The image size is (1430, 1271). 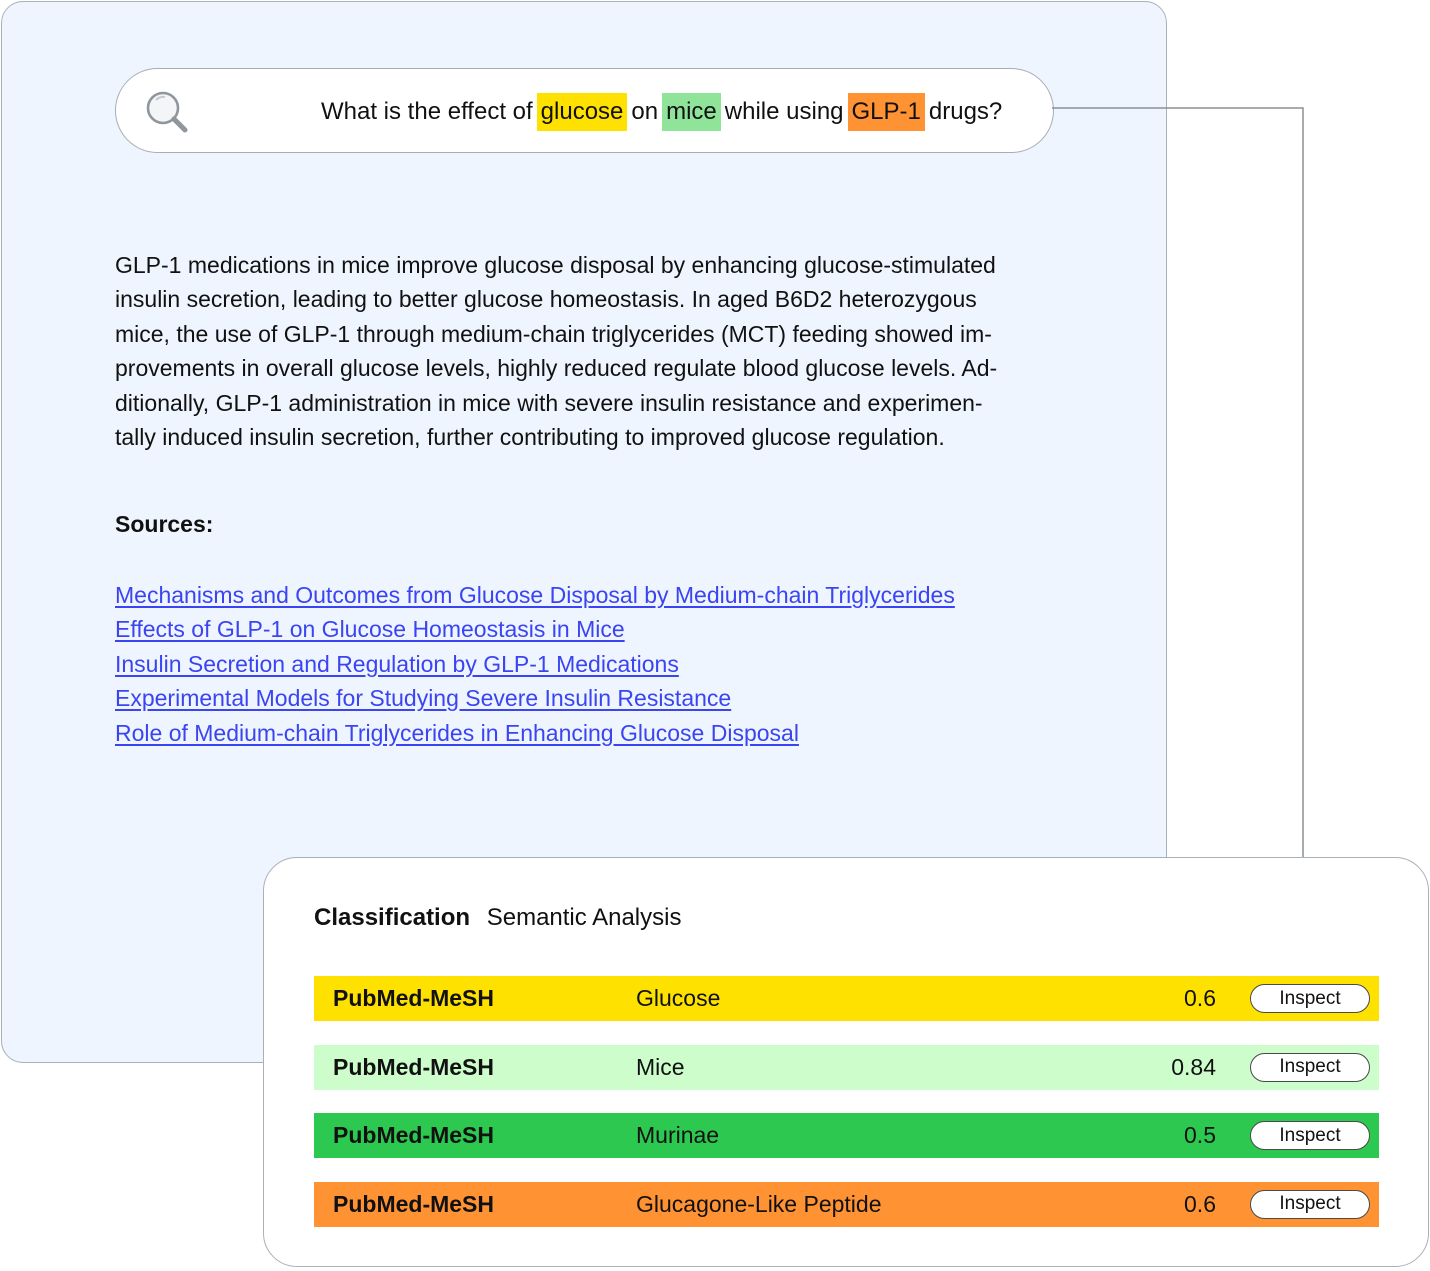 I want to click on sources-heading: Sources:, so click(x=164, y=524).